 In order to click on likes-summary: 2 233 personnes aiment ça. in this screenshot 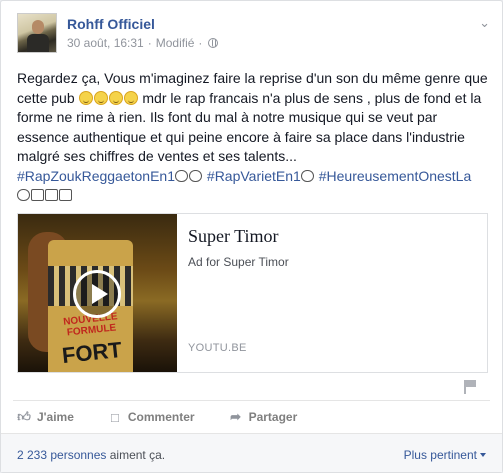, I will do `click(91, 455)`.